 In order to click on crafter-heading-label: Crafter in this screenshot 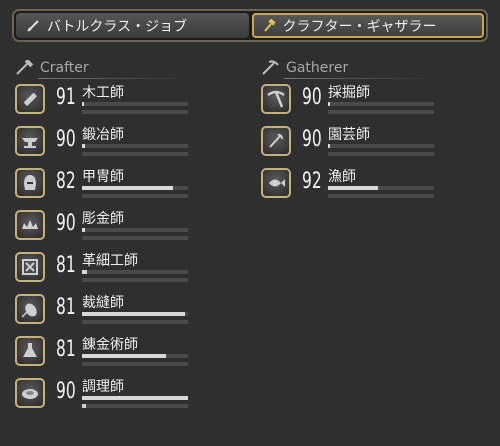, I will do `click(64, 68)`.